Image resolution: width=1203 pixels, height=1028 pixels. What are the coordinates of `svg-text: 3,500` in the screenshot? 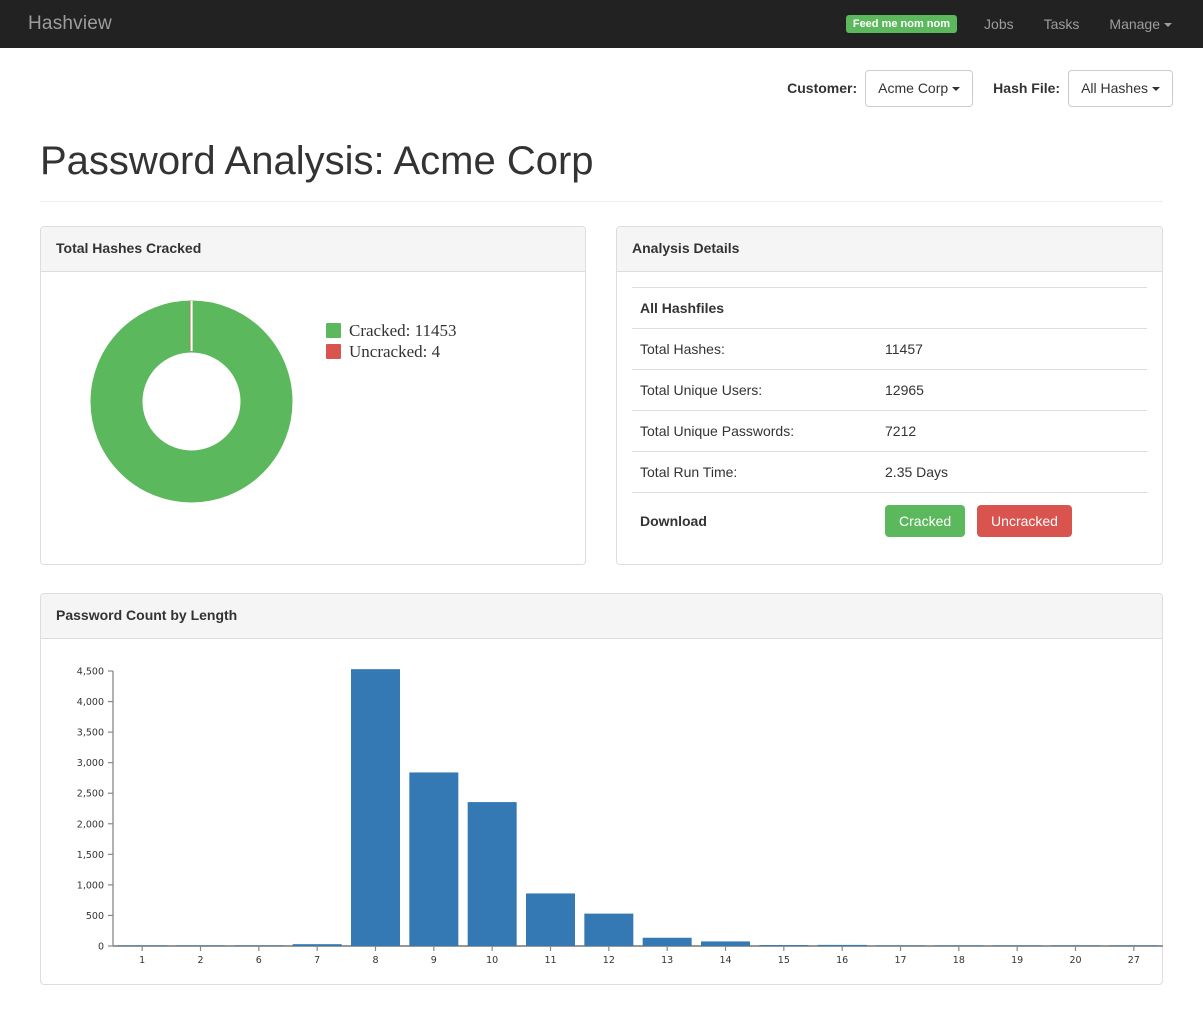 It's located at (90, 732).